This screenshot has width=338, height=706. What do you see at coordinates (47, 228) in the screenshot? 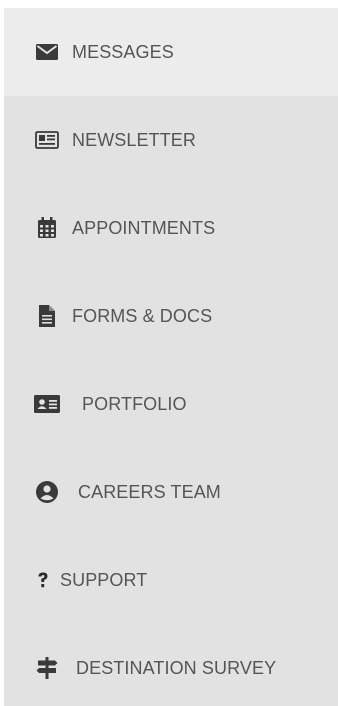
I see `calendar-icon` at bounding box center [47, 228].